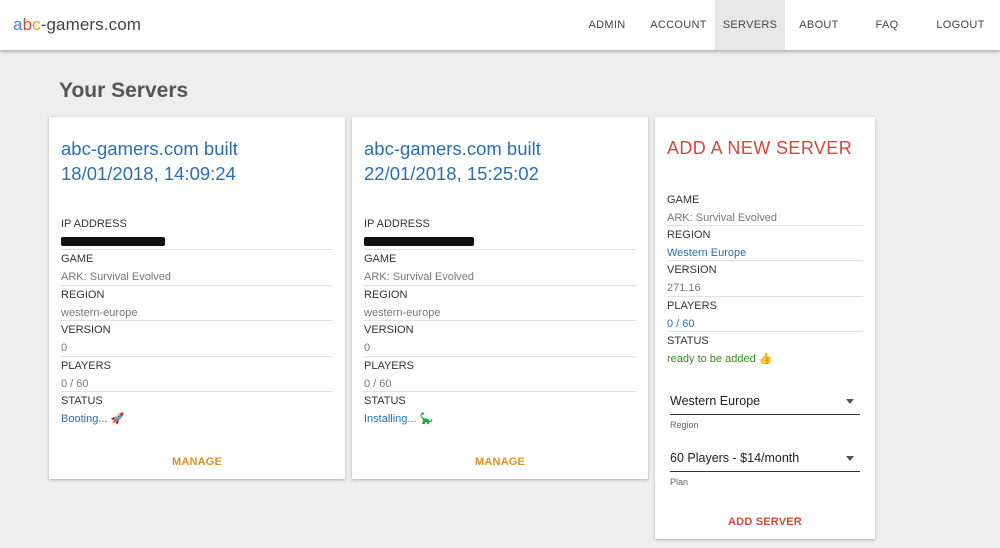  What do you see at coordinates (707, 253) in the screenshot?
I see `region-value: Western Europe` at bounding box center [707, 253].